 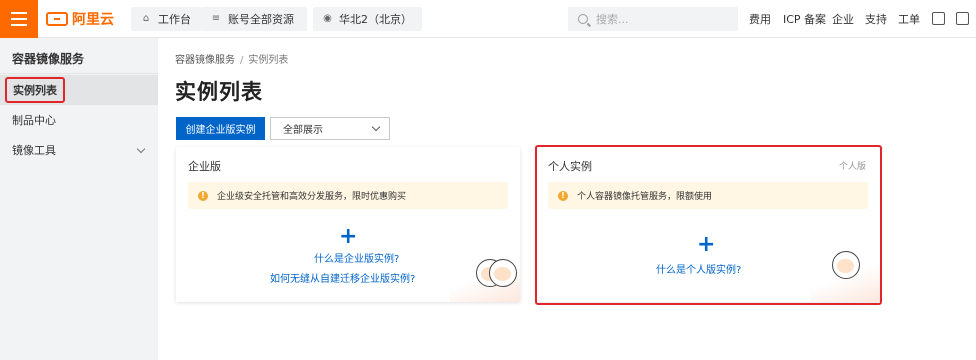 What do you see at coordinates (583, 19) in the screenshot?
I see `search-icon` at bounding box center [583, 19].